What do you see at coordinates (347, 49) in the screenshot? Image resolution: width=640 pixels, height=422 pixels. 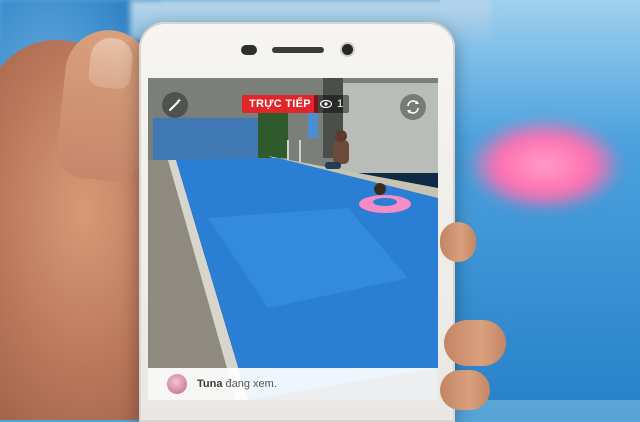 I see `front-camera` at bounding box center [347, 49].